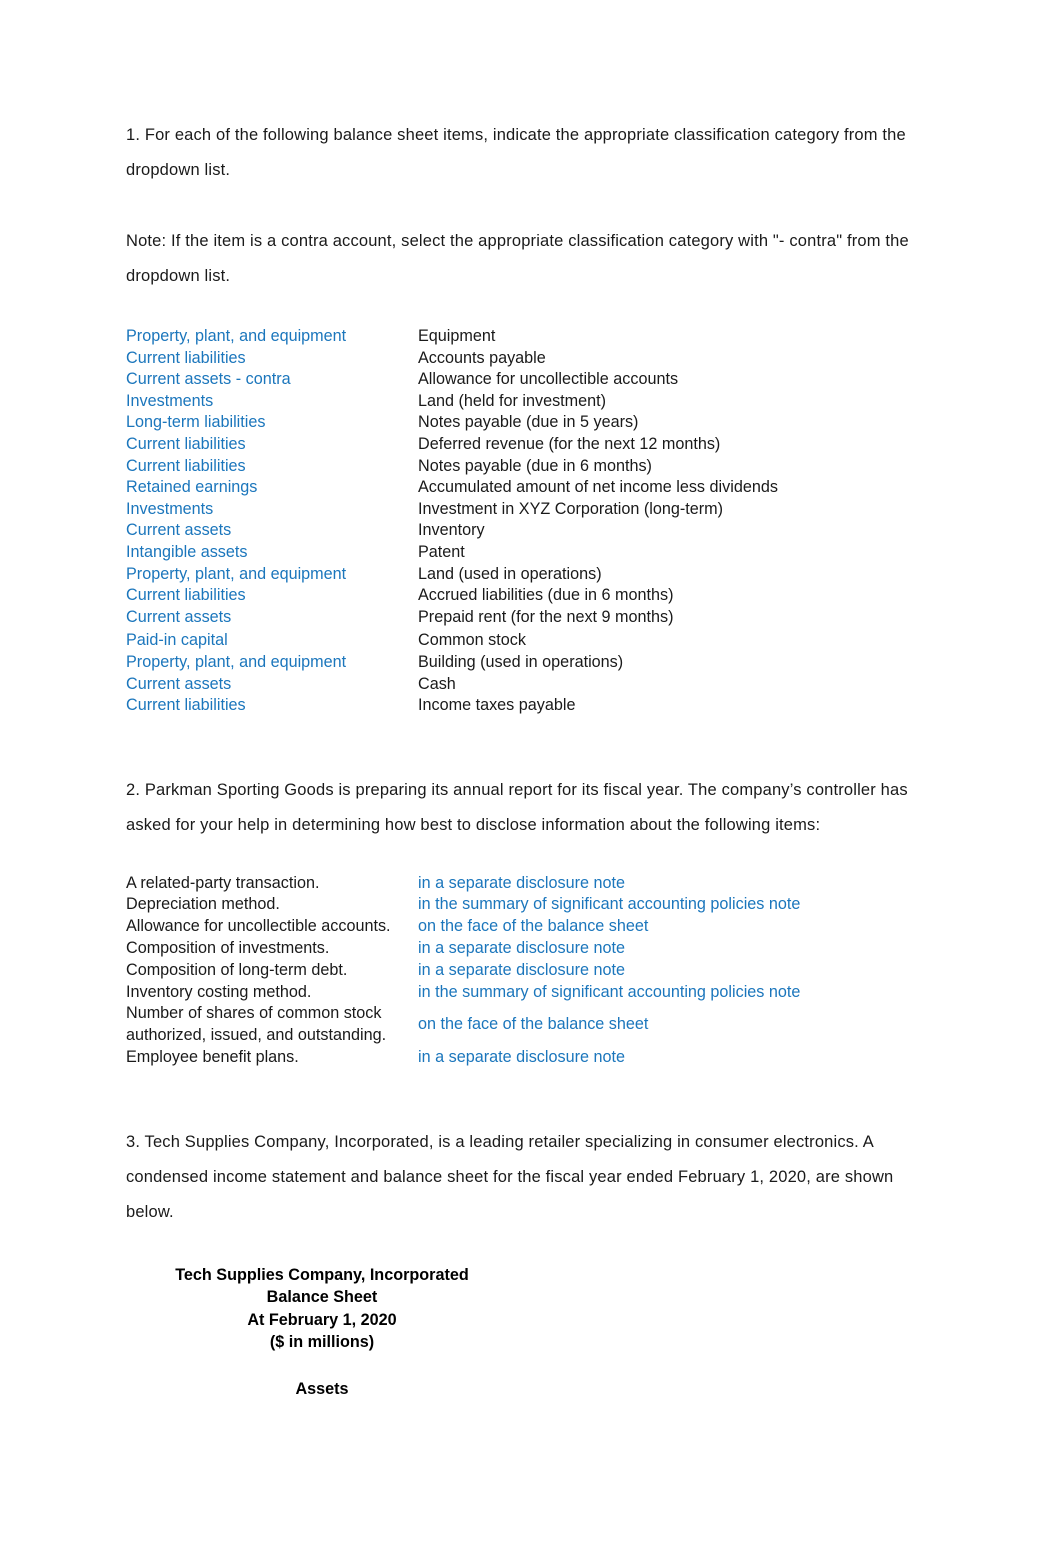 Image resolution: width=1062 pixels, height=1556 pixels. Describe the element at coordinates (497, 705) in the screenshot. I see `balance-sheet-item: Income taxes payable` at that location.